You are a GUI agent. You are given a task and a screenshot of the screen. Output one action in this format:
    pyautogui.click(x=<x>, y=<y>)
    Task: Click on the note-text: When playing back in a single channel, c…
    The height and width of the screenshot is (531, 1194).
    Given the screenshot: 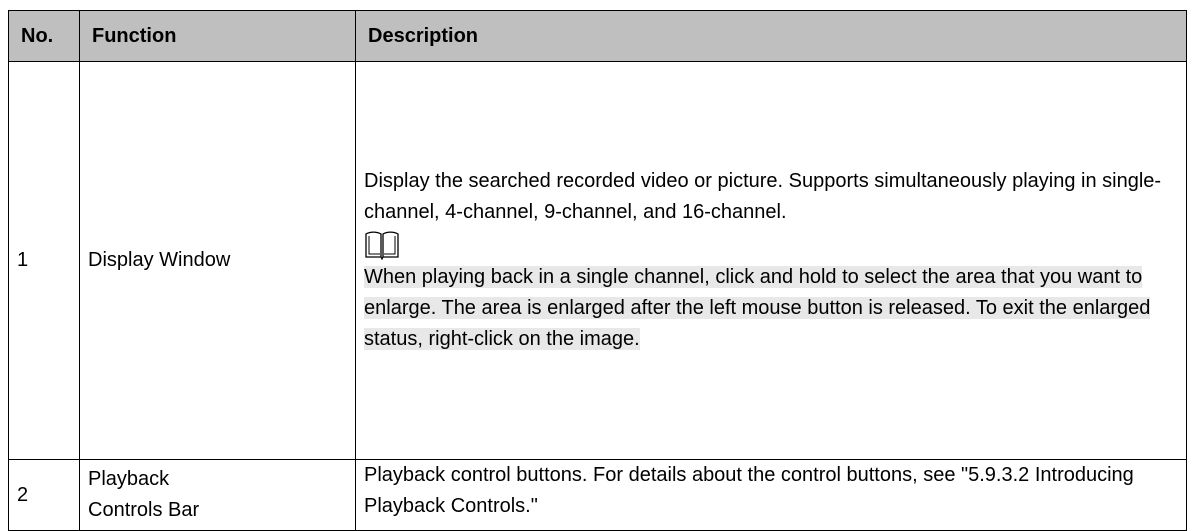 What is the action you would take?
    pyautogui.click(x=757, y=308)
    